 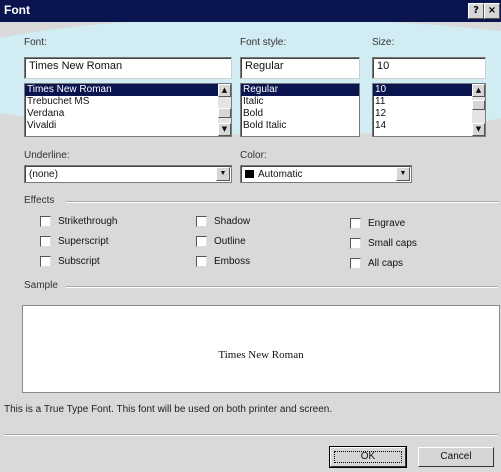 What do you see at coordinates (17, 10) in the screenshot?
I see `window-title: Font` at bounding box center [17, 10].